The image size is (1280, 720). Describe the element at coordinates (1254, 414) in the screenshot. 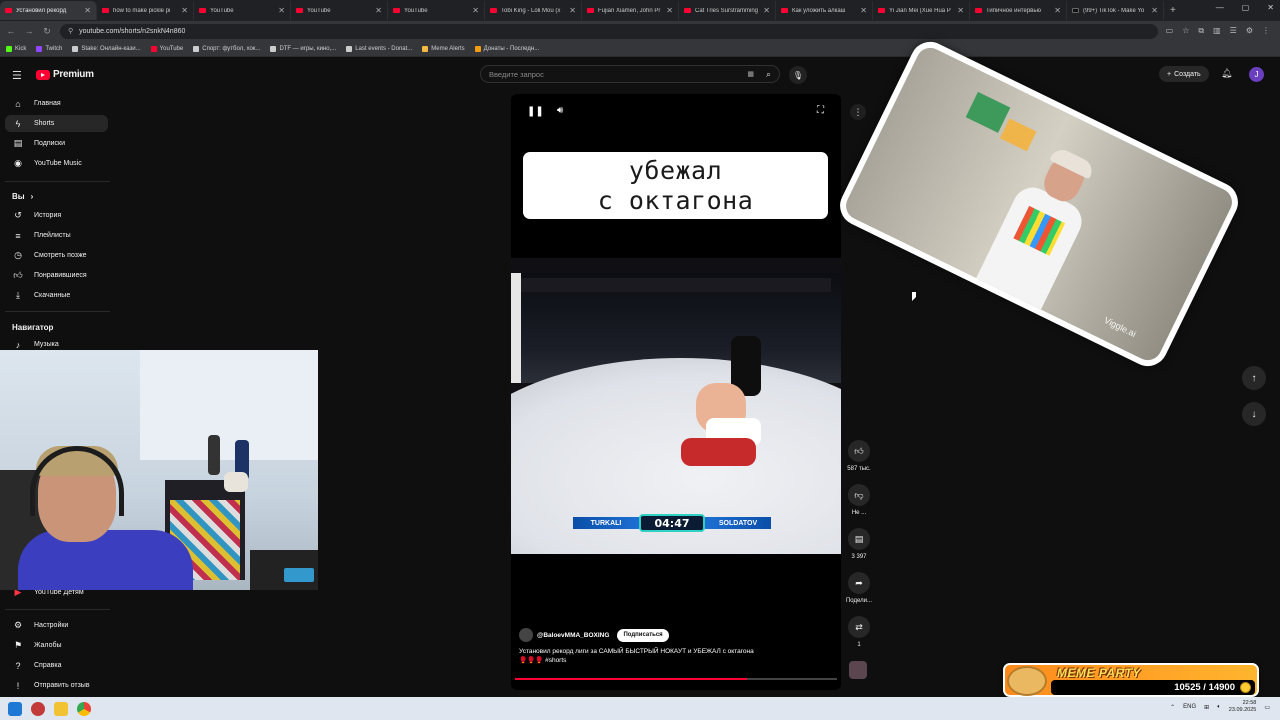

I see `next-short-button: ↓` at that location.